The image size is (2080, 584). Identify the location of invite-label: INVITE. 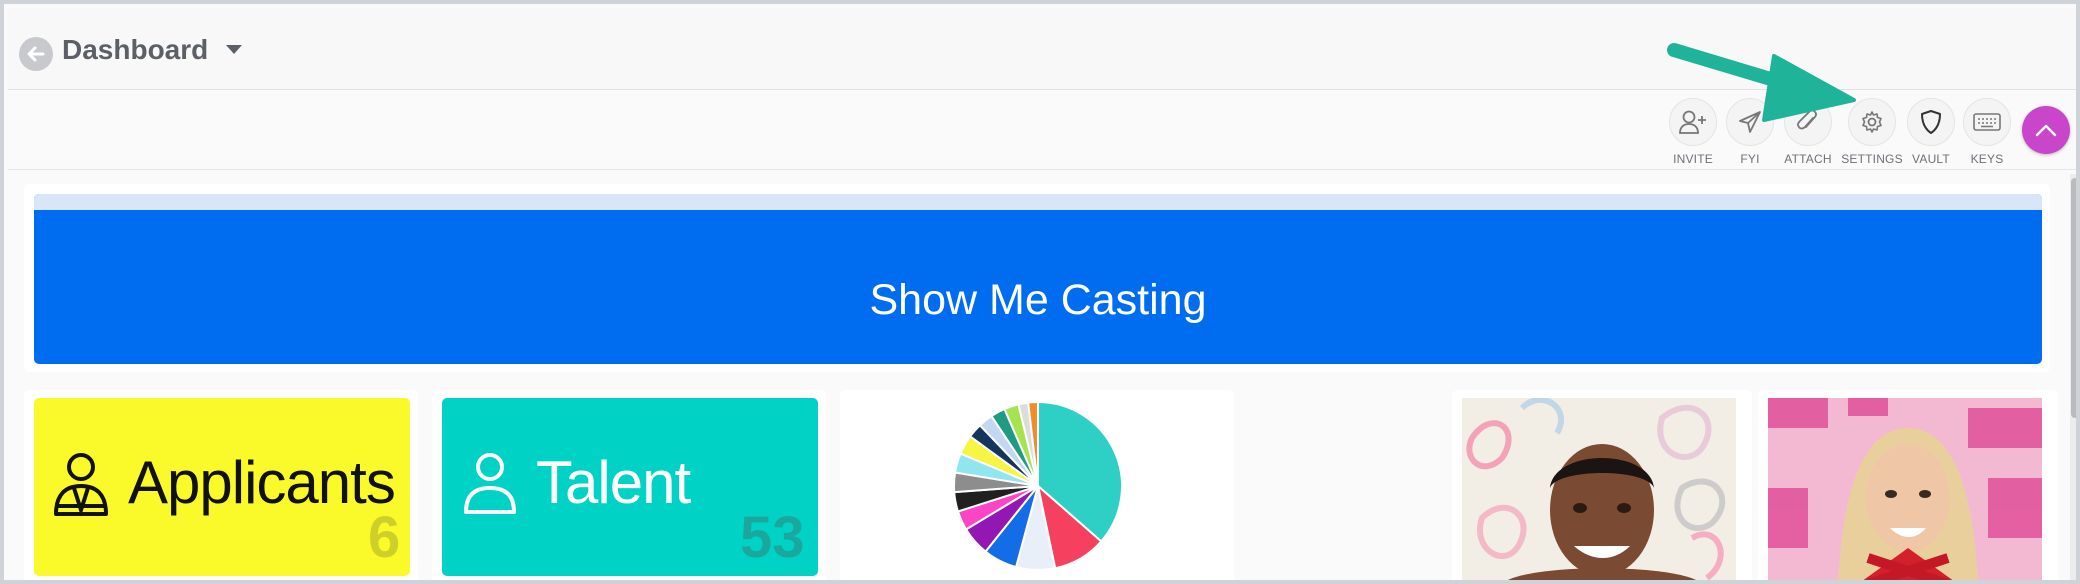
(1693, 159).